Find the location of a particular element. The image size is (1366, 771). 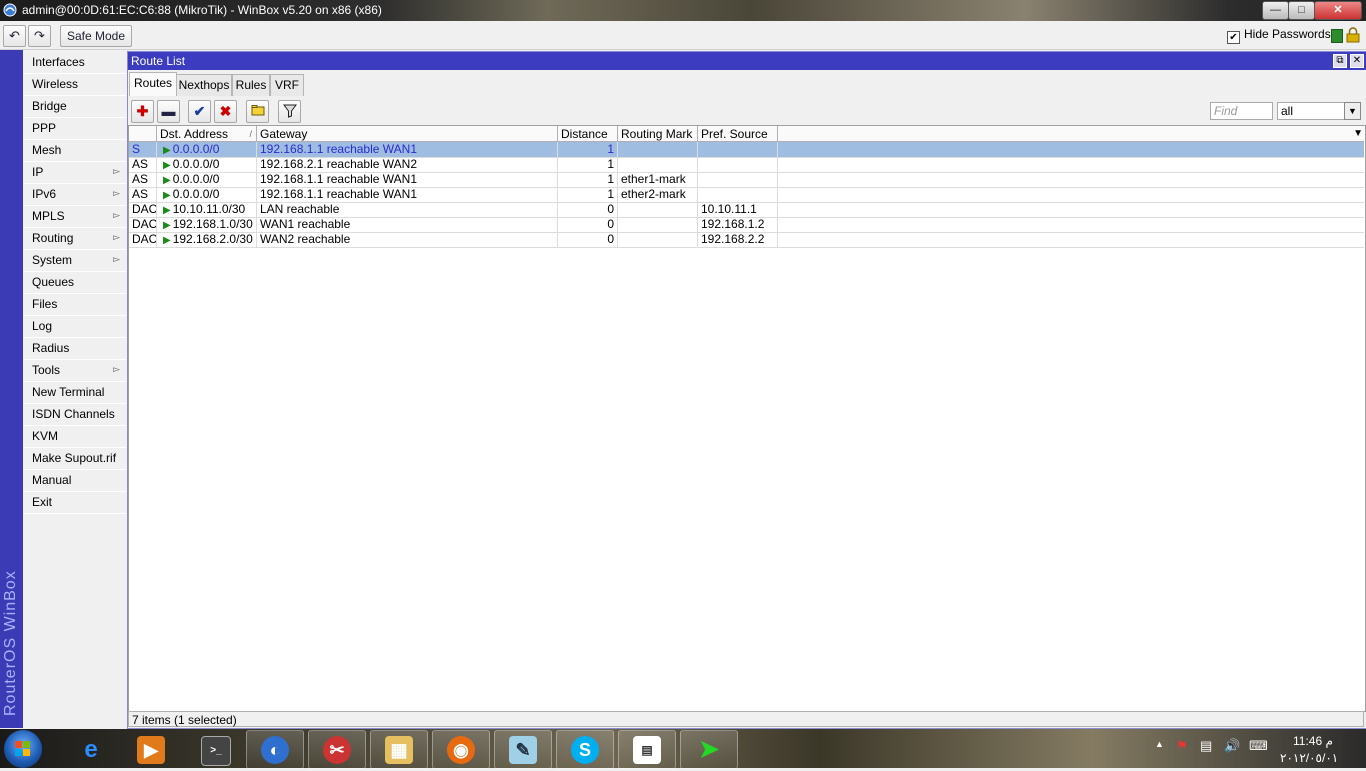

sidebar-item-log: Log is located at coordinates (75, 327).